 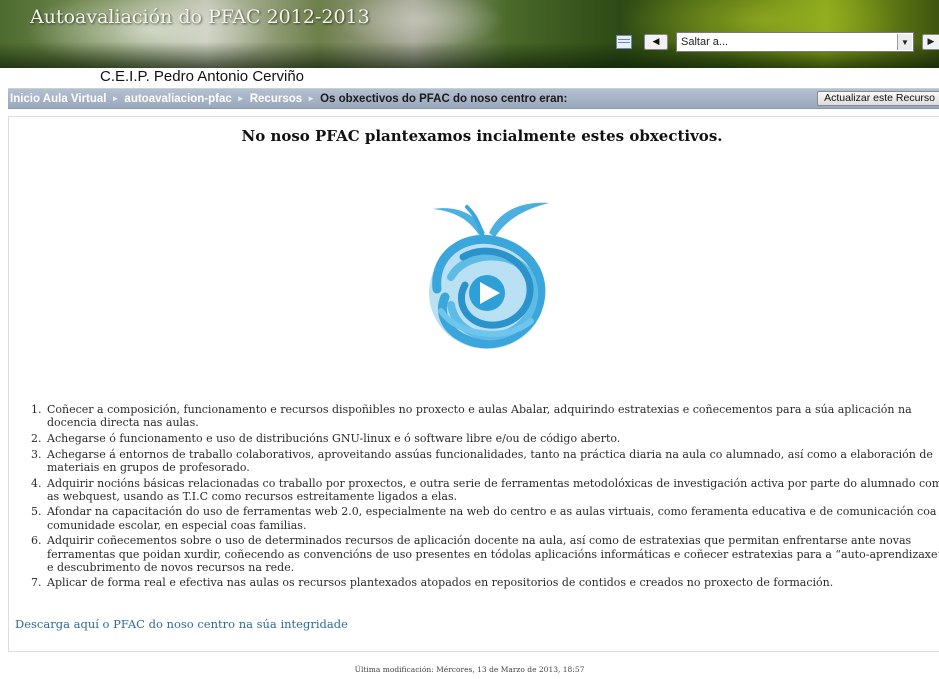 What do you see at coordinates (276, 99) in the screenshot?
I see `breadcrumb-resources-link: Recursos` at bounding box center [276, 99].